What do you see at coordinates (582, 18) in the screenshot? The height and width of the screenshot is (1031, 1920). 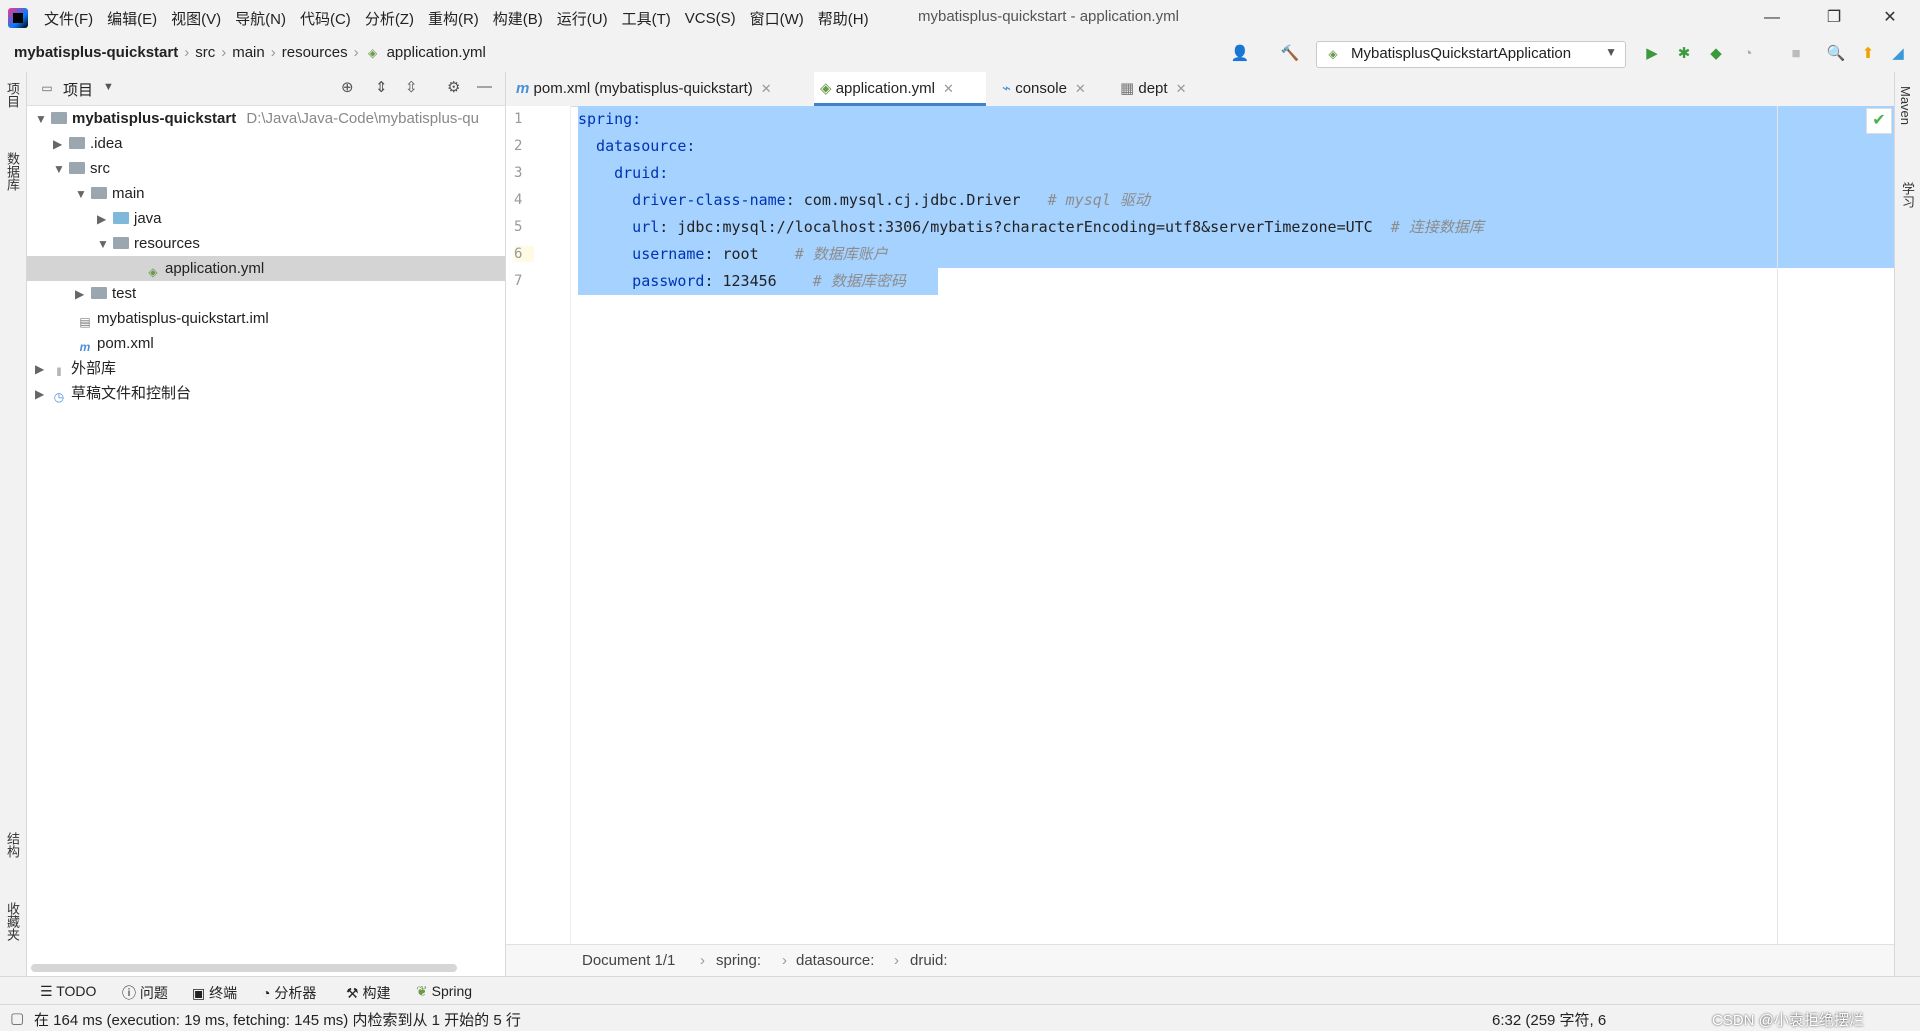 I see `menu-run: 运行(U)` at bounding box center [582, 18].